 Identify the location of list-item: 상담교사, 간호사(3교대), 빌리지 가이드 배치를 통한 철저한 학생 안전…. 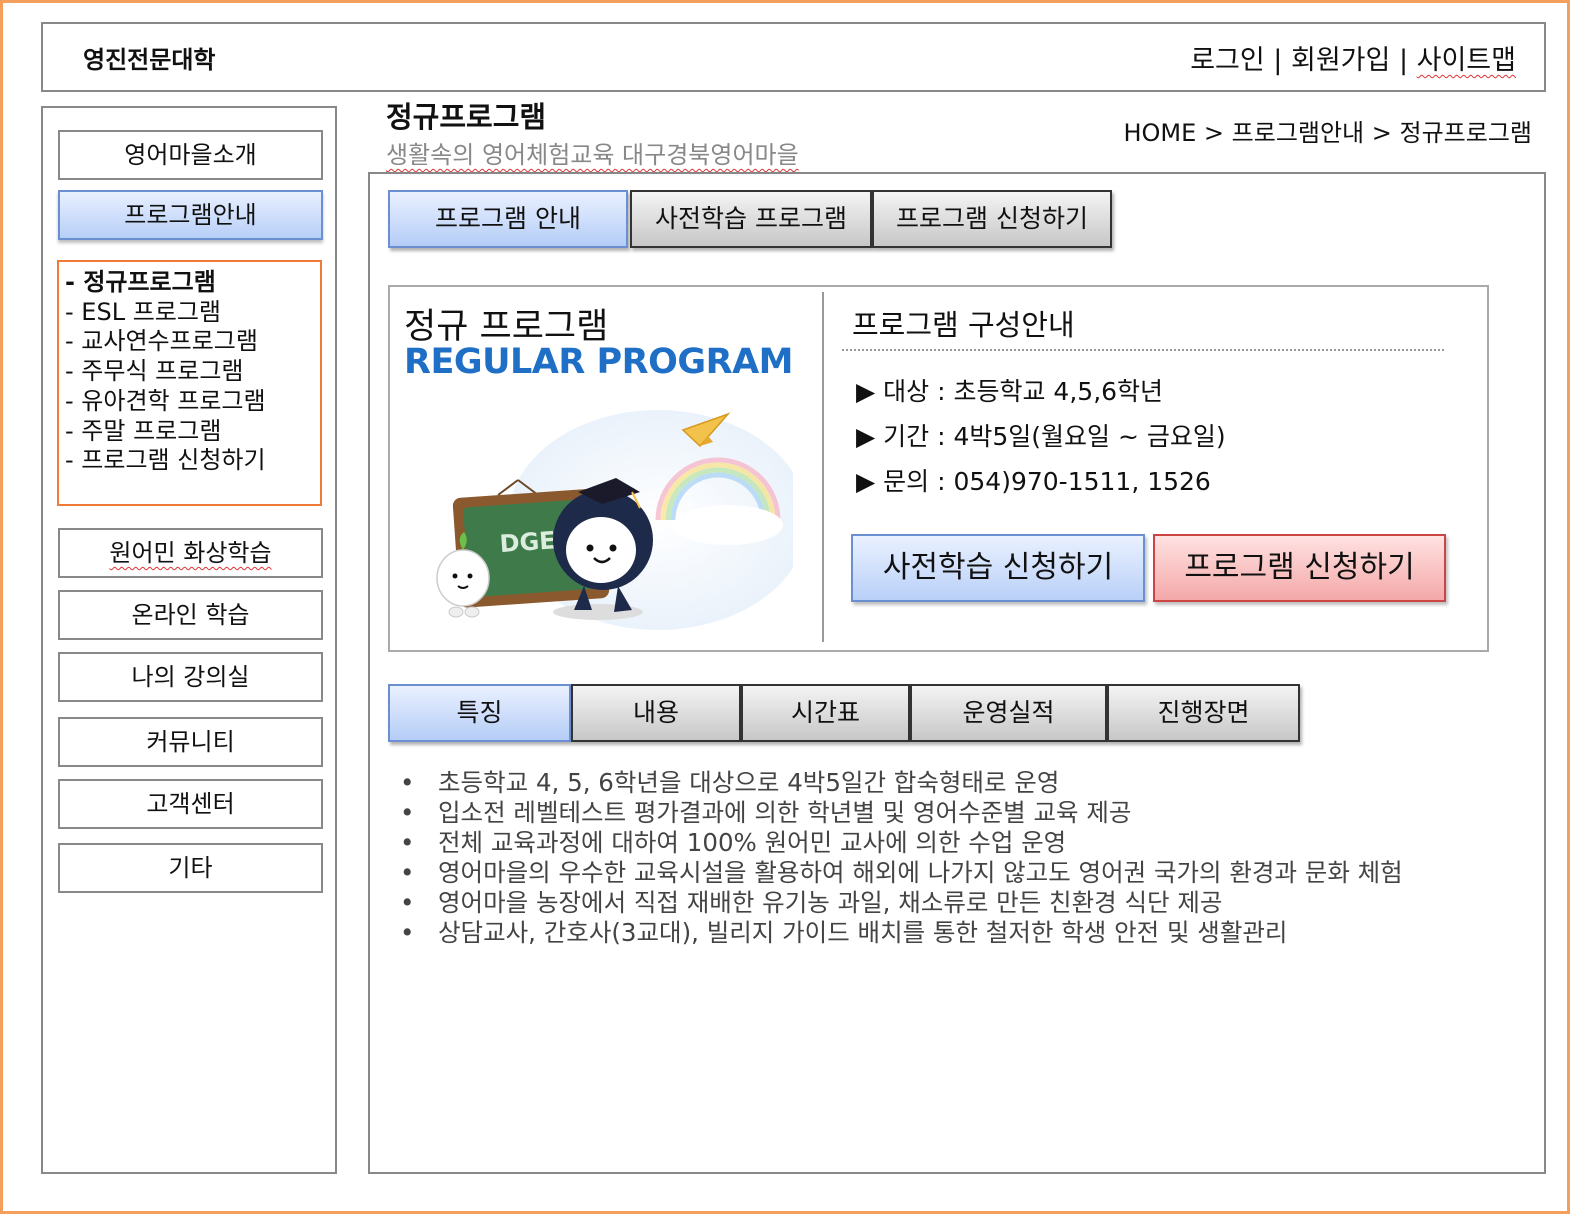
(900, 933).